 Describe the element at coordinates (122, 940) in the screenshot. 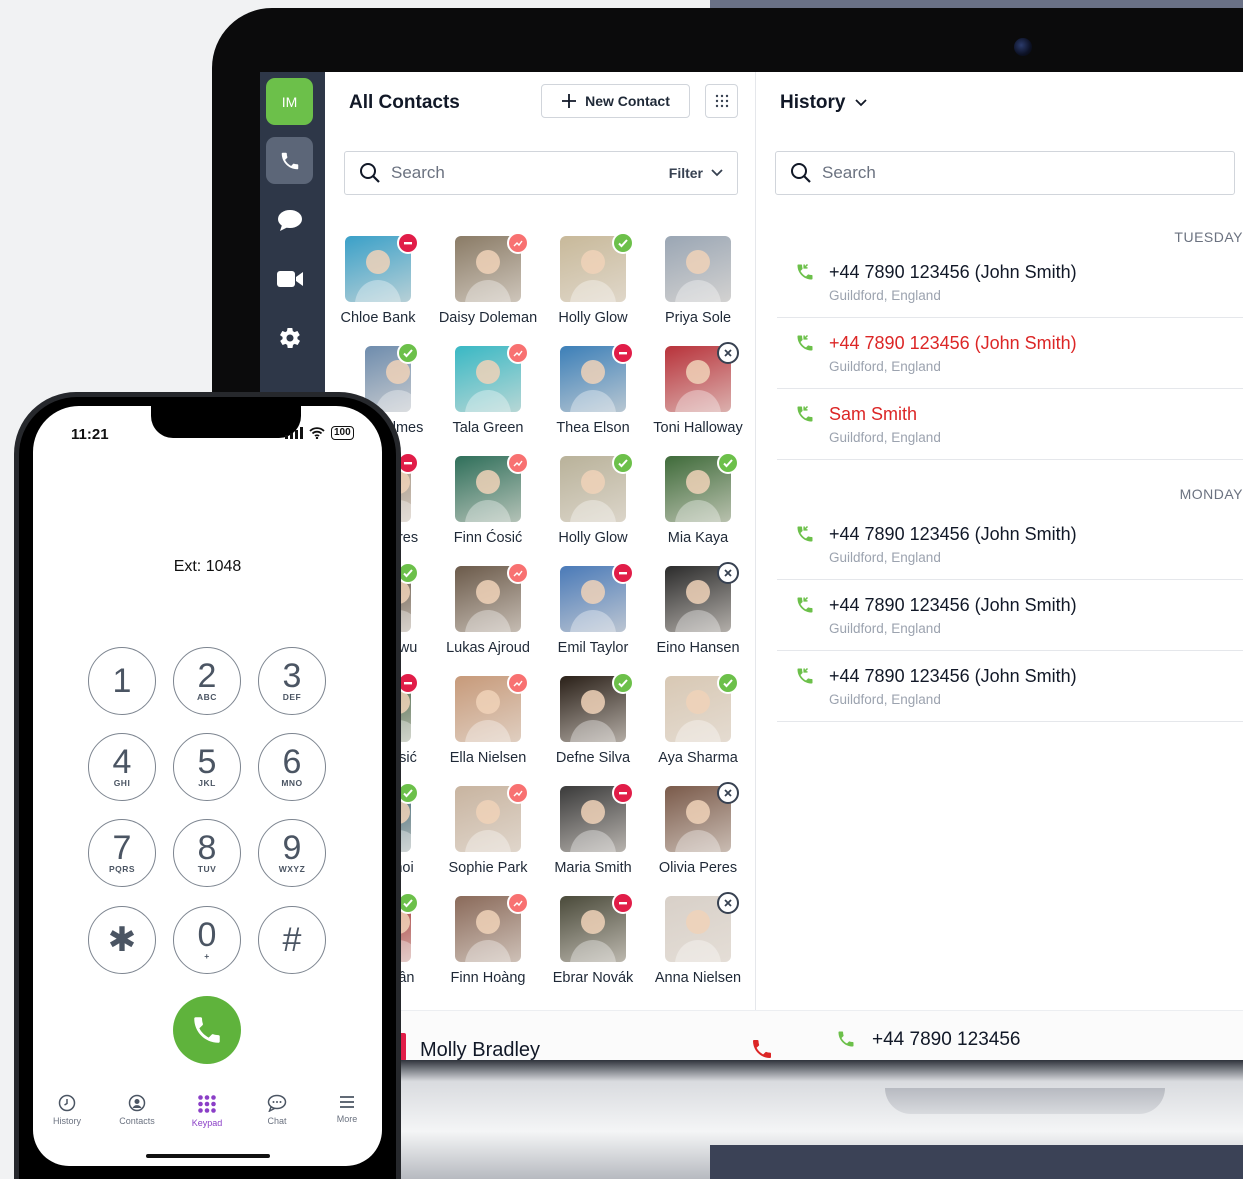

I see `key-star: ✱` at that location.